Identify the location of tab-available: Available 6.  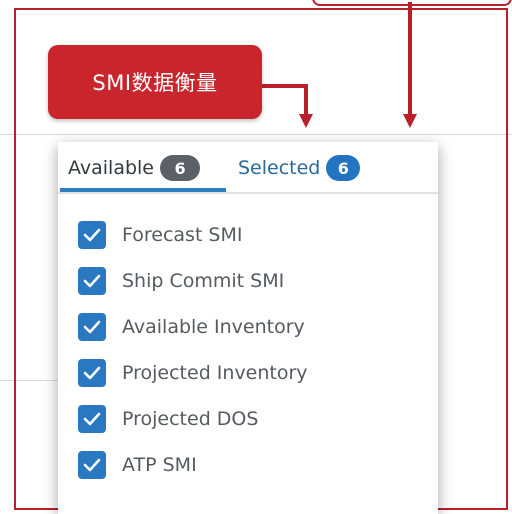
(134, 168).